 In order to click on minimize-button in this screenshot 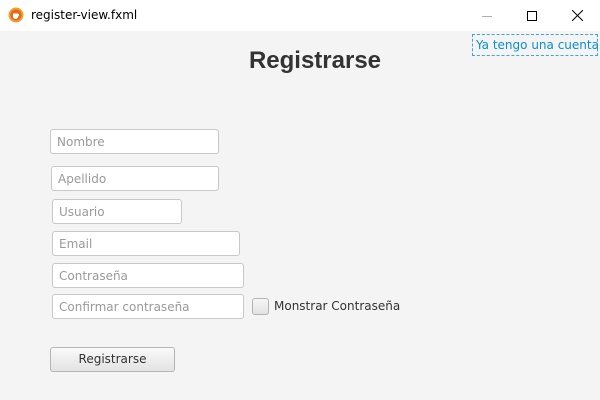, I will do `click(487, 15)`.